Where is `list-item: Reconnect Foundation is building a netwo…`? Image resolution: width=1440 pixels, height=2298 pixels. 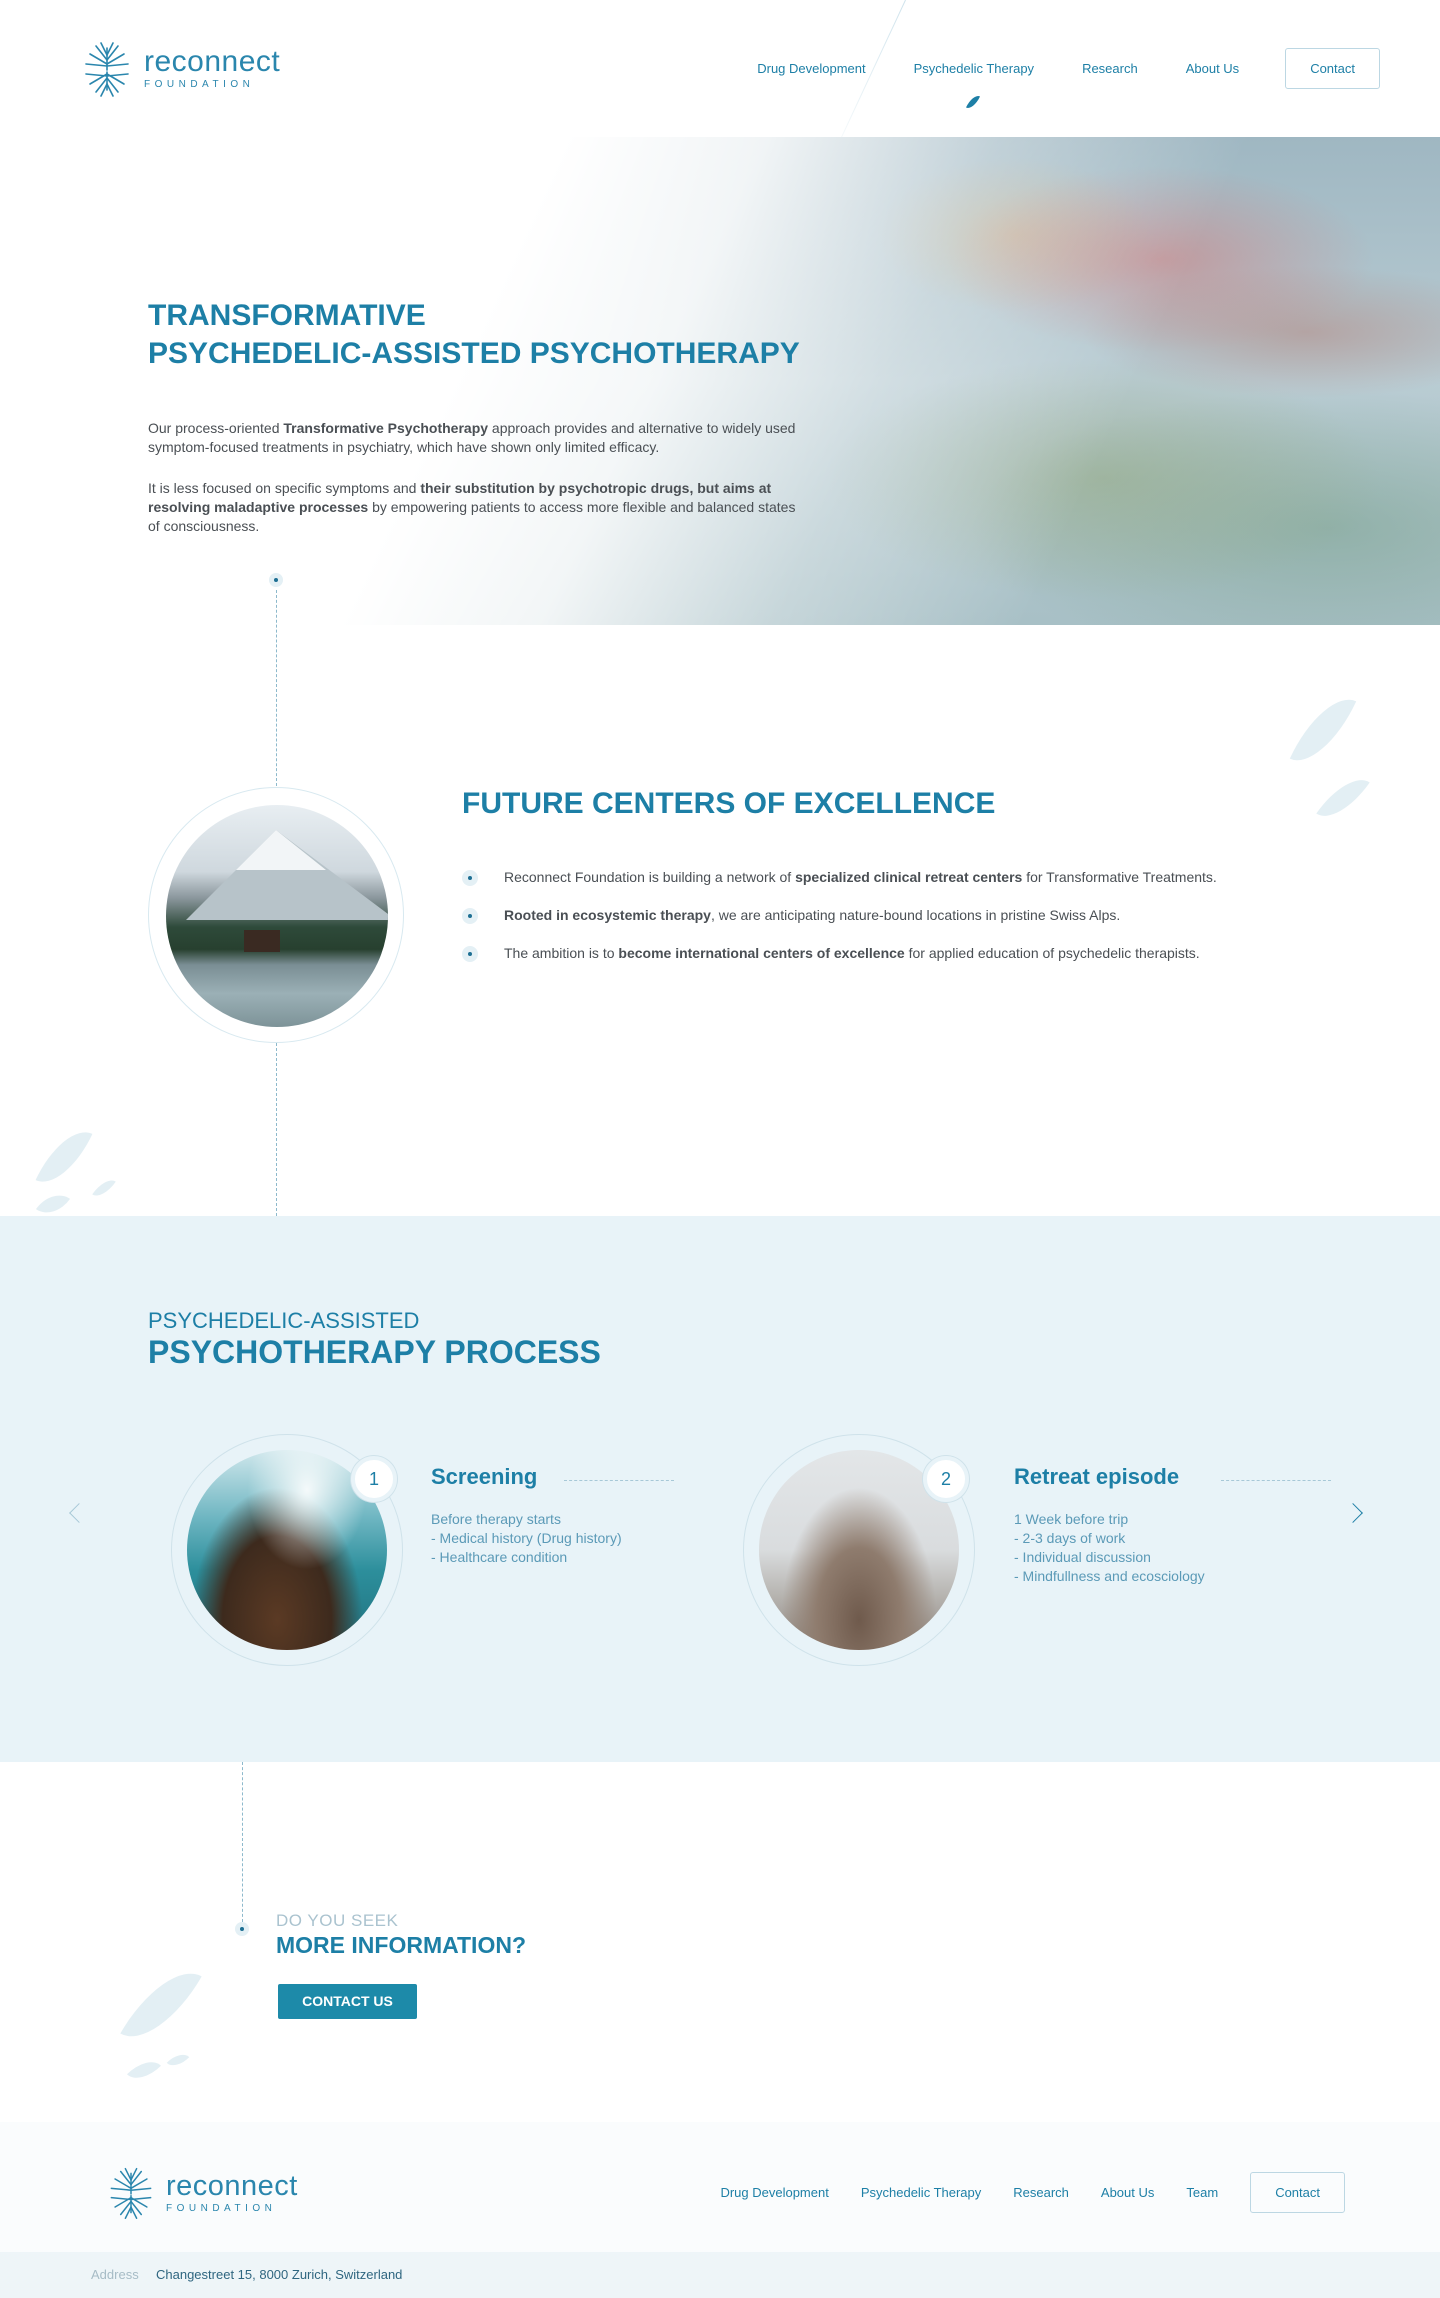
list-item: Reconnect Foundation is building a netwo… is located at coordinates (842, 877).